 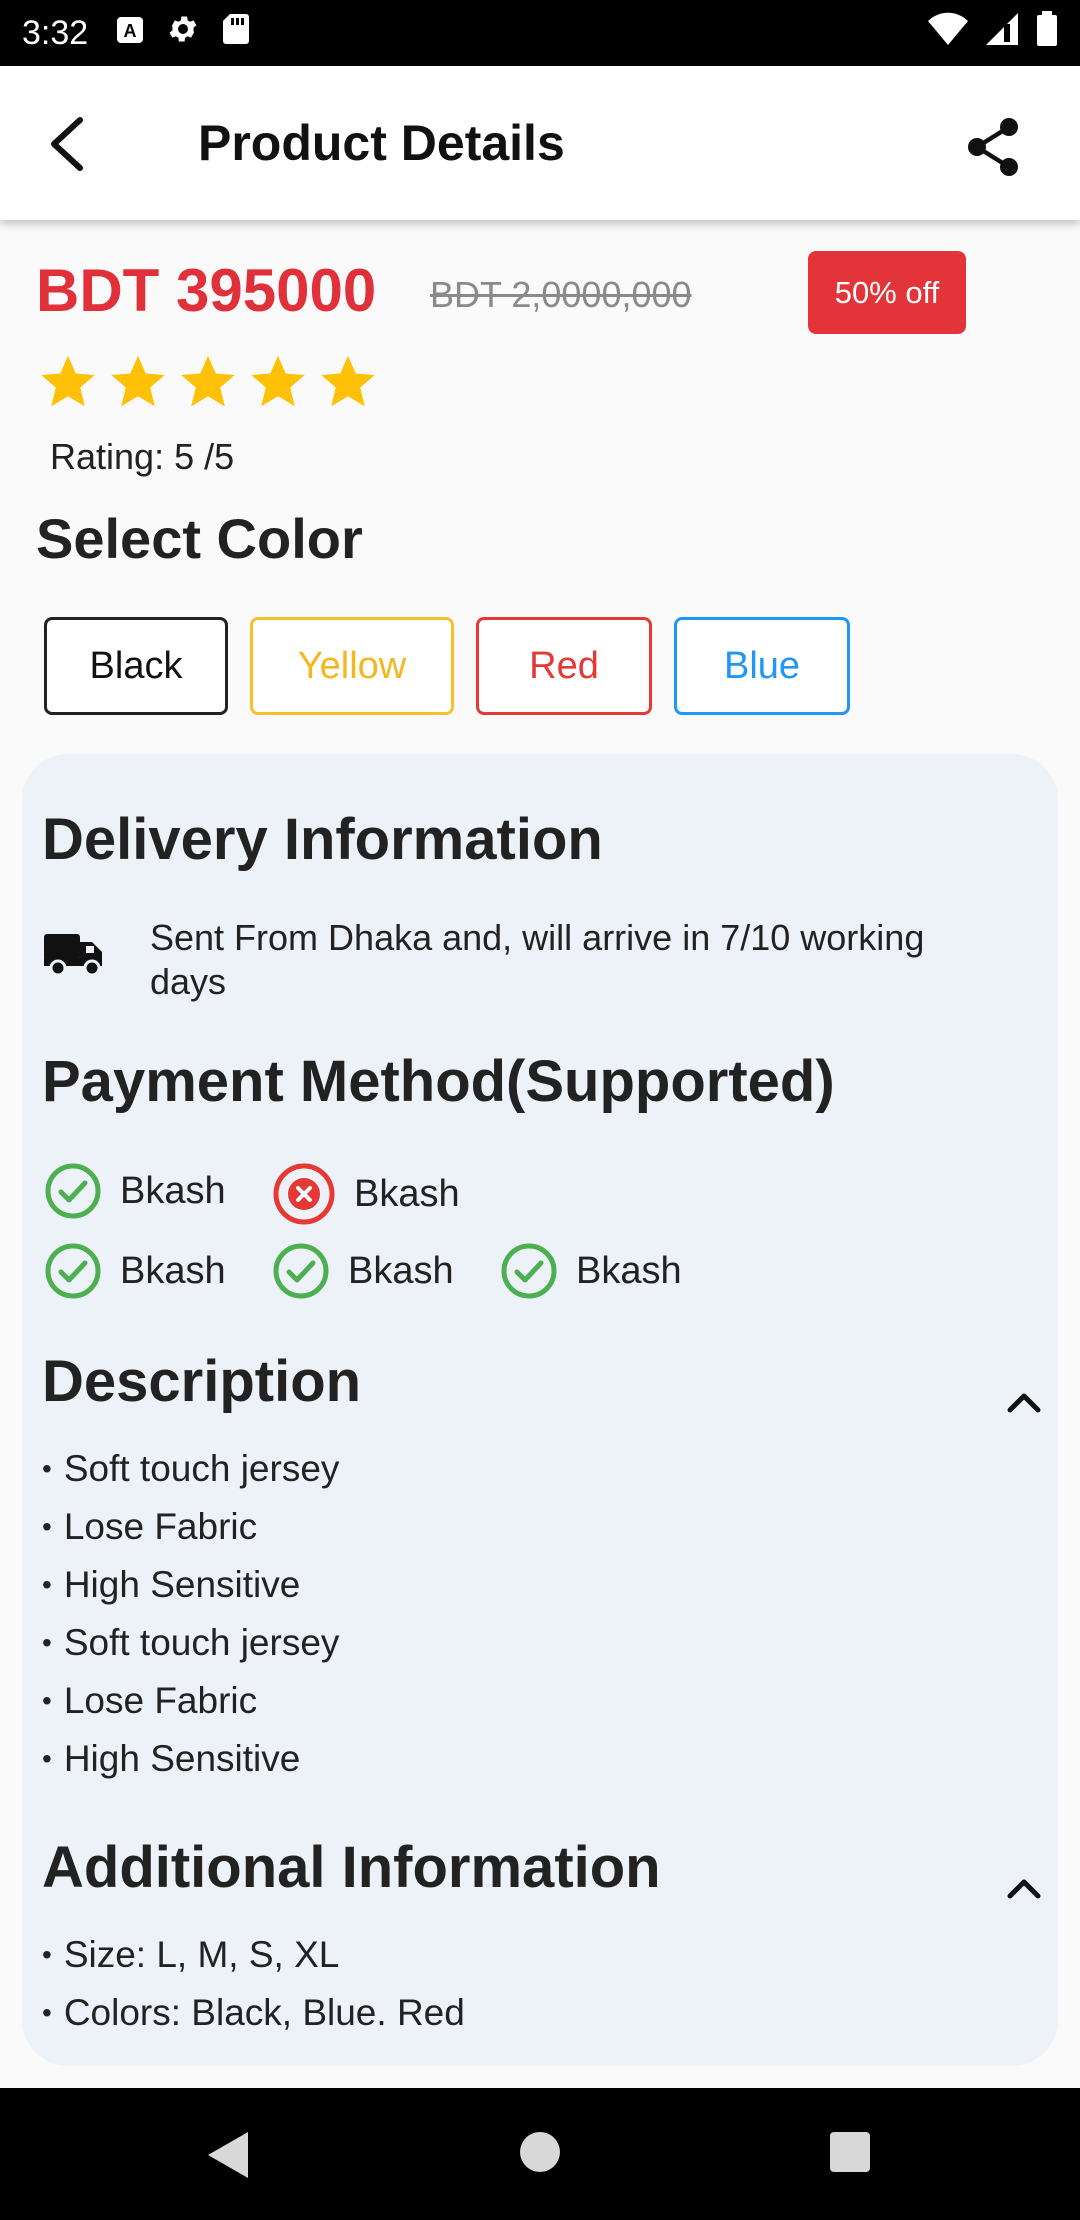 What do you see at coordinates (762, 666) in the screenshot?
I see `color-option-blue: Blue` at bounding box center [762, 666].